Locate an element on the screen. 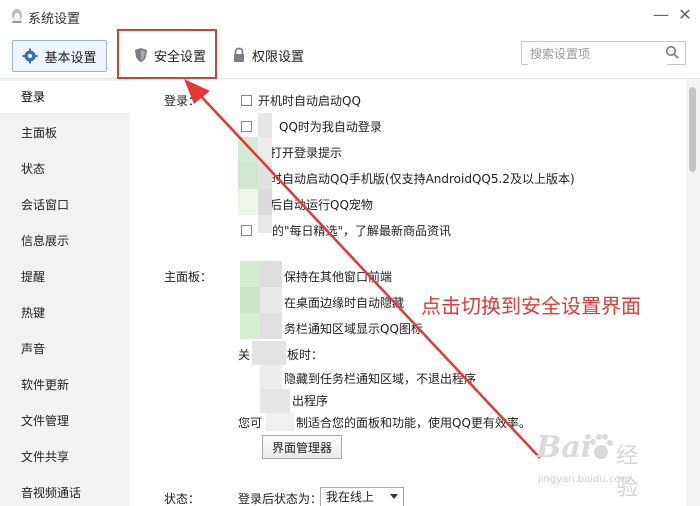 The image size is (700, 506). content-scrollbar is located at coordinates (693, 292).